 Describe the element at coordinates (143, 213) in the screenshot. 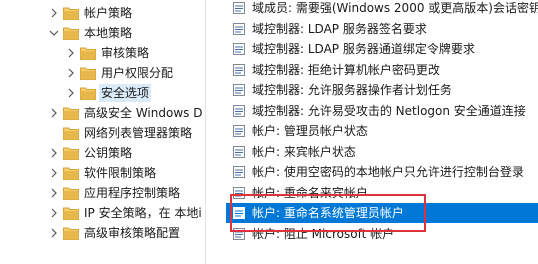

I see `tree-item-label: IP 安全策略，在 本地i` at that location.